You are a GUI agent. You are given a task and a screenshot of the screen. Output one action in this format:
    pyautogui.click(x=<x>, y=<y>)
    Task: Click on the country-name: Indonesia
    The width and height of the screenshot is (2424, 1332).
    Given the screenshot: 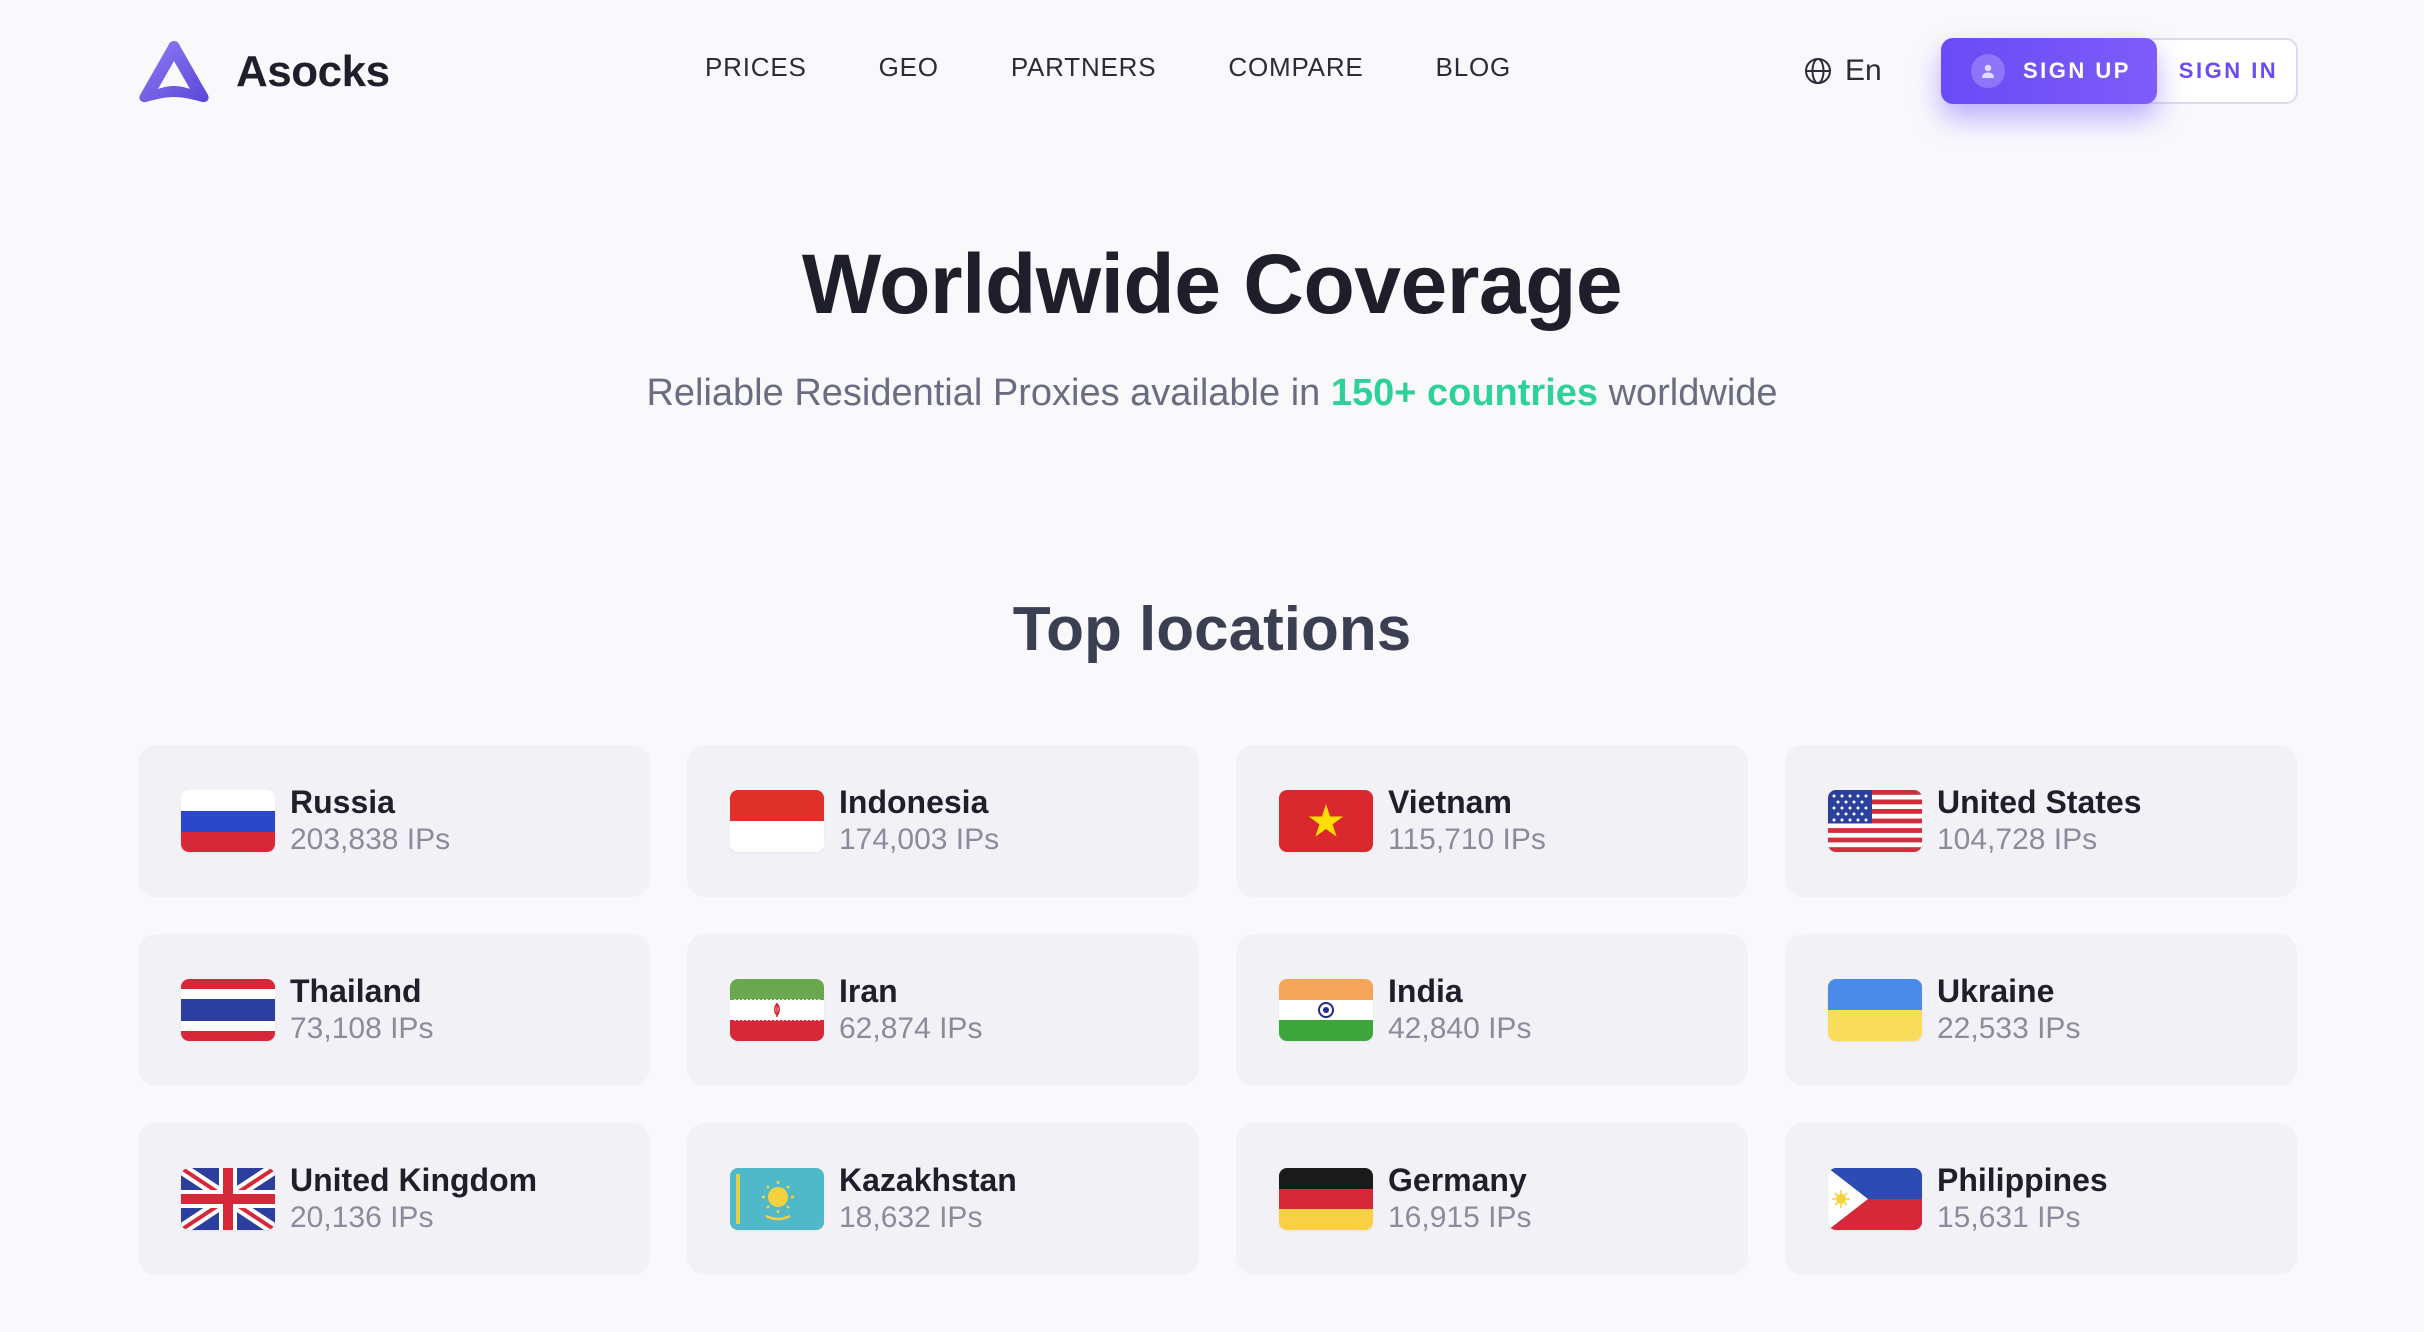 What is the action you would take?
    pyautogui.click(x=914, y=802)
    